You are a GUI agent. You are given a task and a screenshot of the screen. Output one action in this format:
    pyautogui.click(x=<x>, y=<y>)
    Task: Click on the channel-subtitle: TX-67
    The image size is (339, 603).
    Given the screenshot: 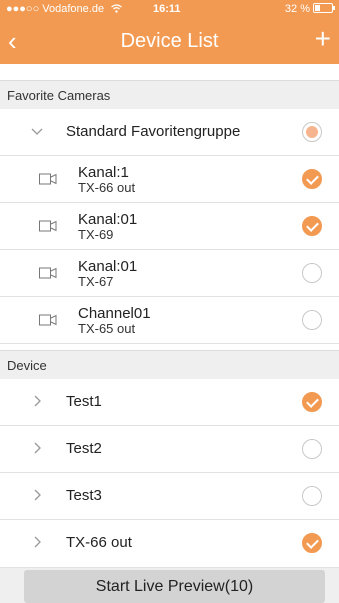 What is the action you would take?
    pyautogui.click(x=96, y=281)
    